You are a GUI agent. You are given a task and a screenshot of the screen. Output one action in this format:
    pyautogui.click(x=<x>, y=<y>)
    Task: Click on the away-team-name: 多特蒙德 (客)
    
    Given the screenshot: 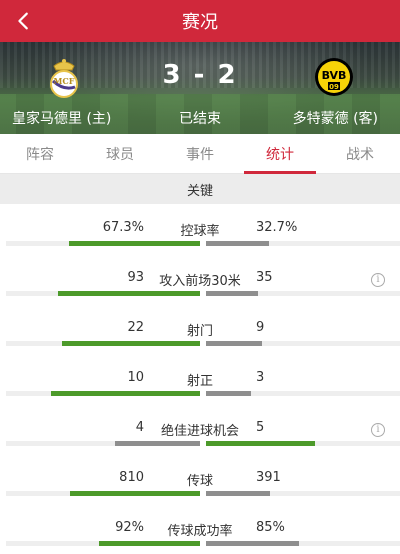 What is the action you would take?
    pyautogui.click(x=335, y=118)
    